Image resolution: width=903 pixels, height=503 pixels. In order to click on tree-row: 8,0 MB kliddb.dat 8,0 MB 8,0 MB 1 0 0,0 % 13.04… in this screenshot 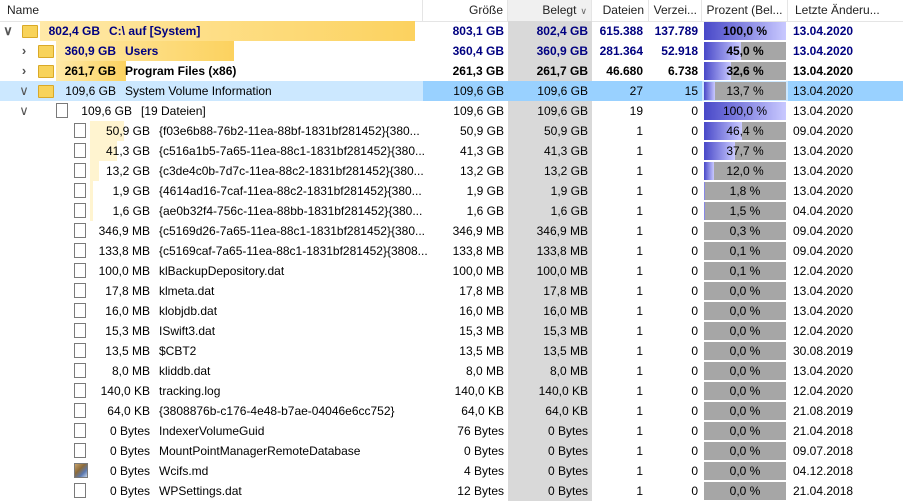, I will do `click(451, 371)`.